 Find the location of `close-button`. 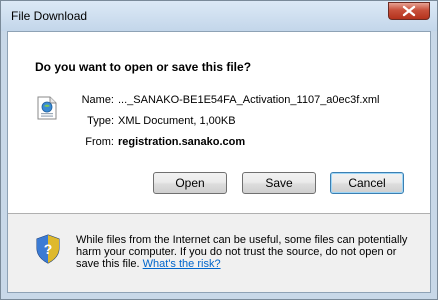

close-button is located at coordinates (409, 11).